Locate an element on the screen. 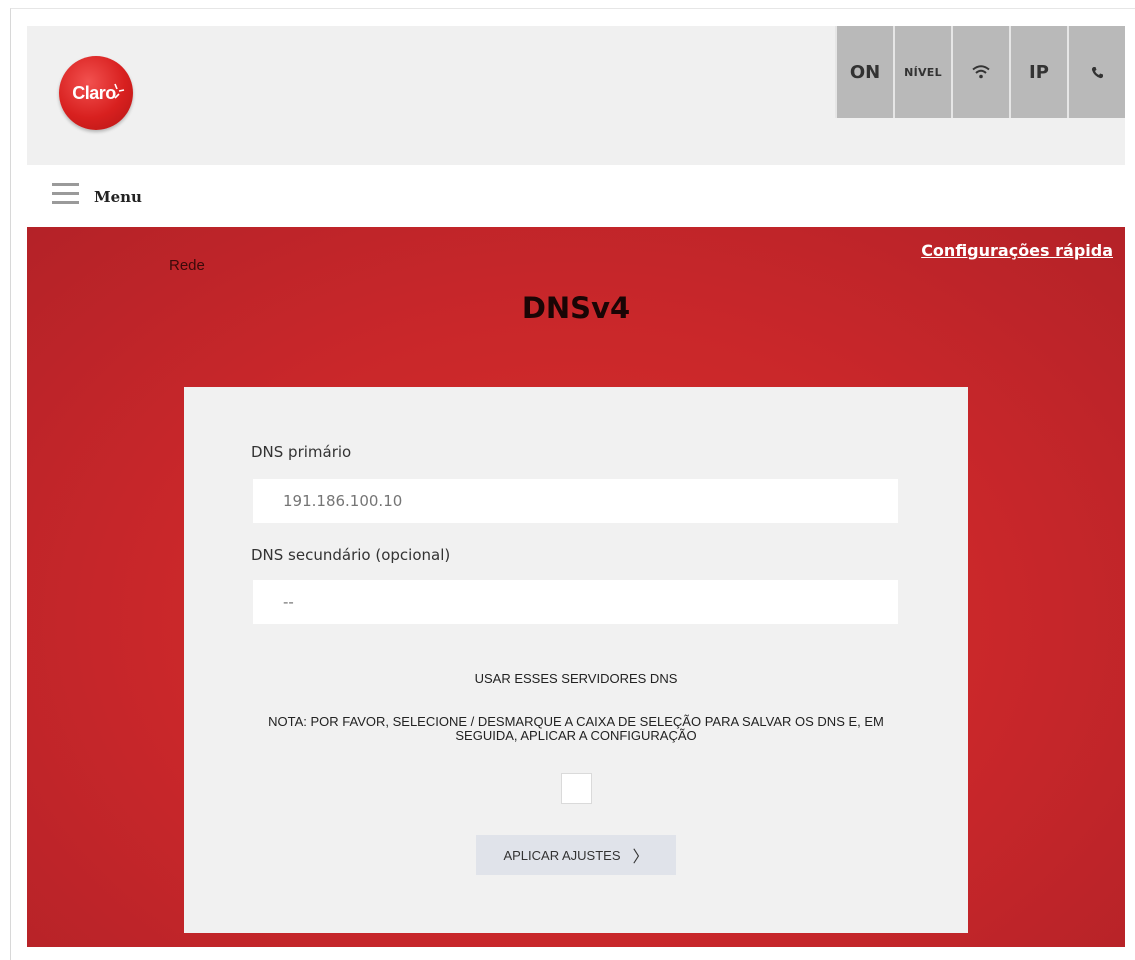  menu-bar: Menu is located at coordinates (576, 196).